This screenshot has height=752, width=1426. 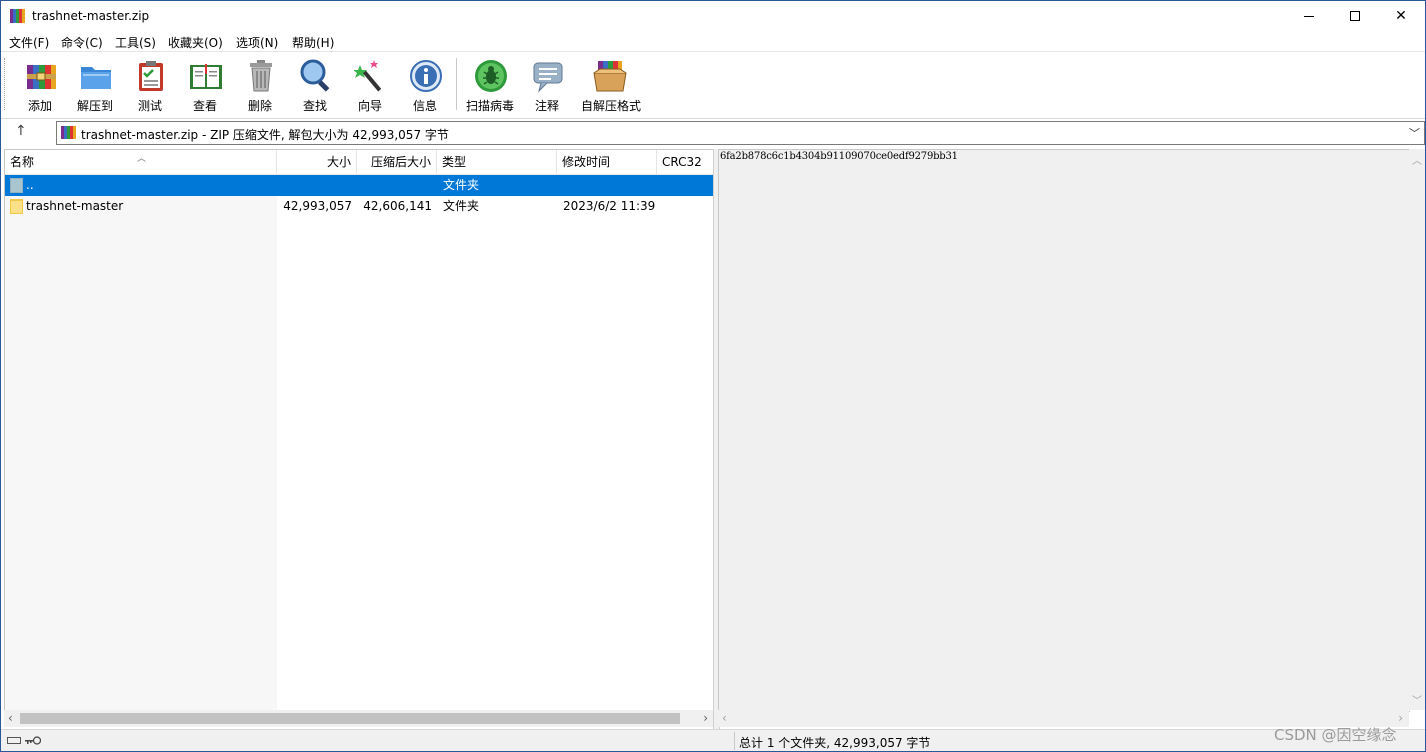 What do you see at coordinates (14, 740) in the screenshot?
I see `drive-icon` at bounding box center [14, 740].